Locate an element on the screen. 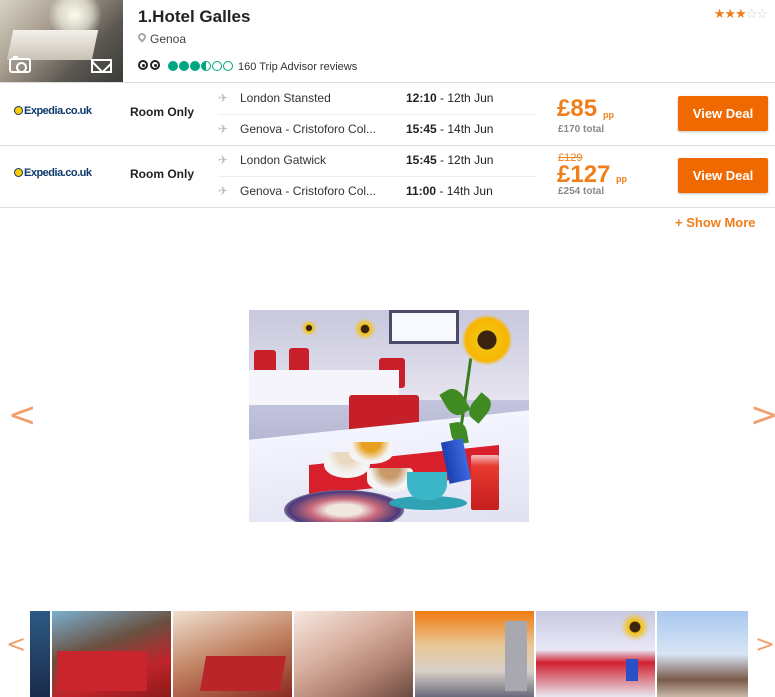 This screenshot has height=697, width=775. strip-next-arrow: > is located at coordinates (765, 644).